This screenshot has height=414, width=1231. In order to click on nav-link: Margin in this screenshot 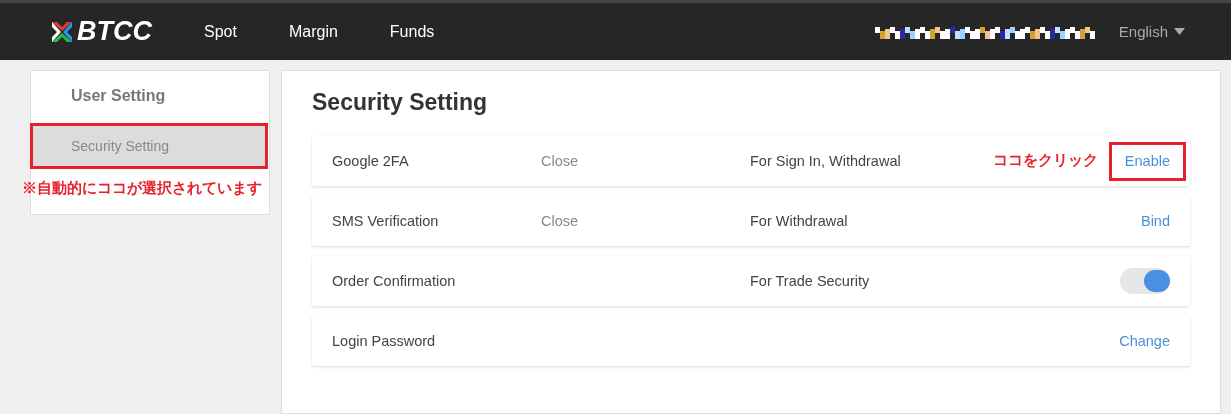, I will do `click(313, 31)`.